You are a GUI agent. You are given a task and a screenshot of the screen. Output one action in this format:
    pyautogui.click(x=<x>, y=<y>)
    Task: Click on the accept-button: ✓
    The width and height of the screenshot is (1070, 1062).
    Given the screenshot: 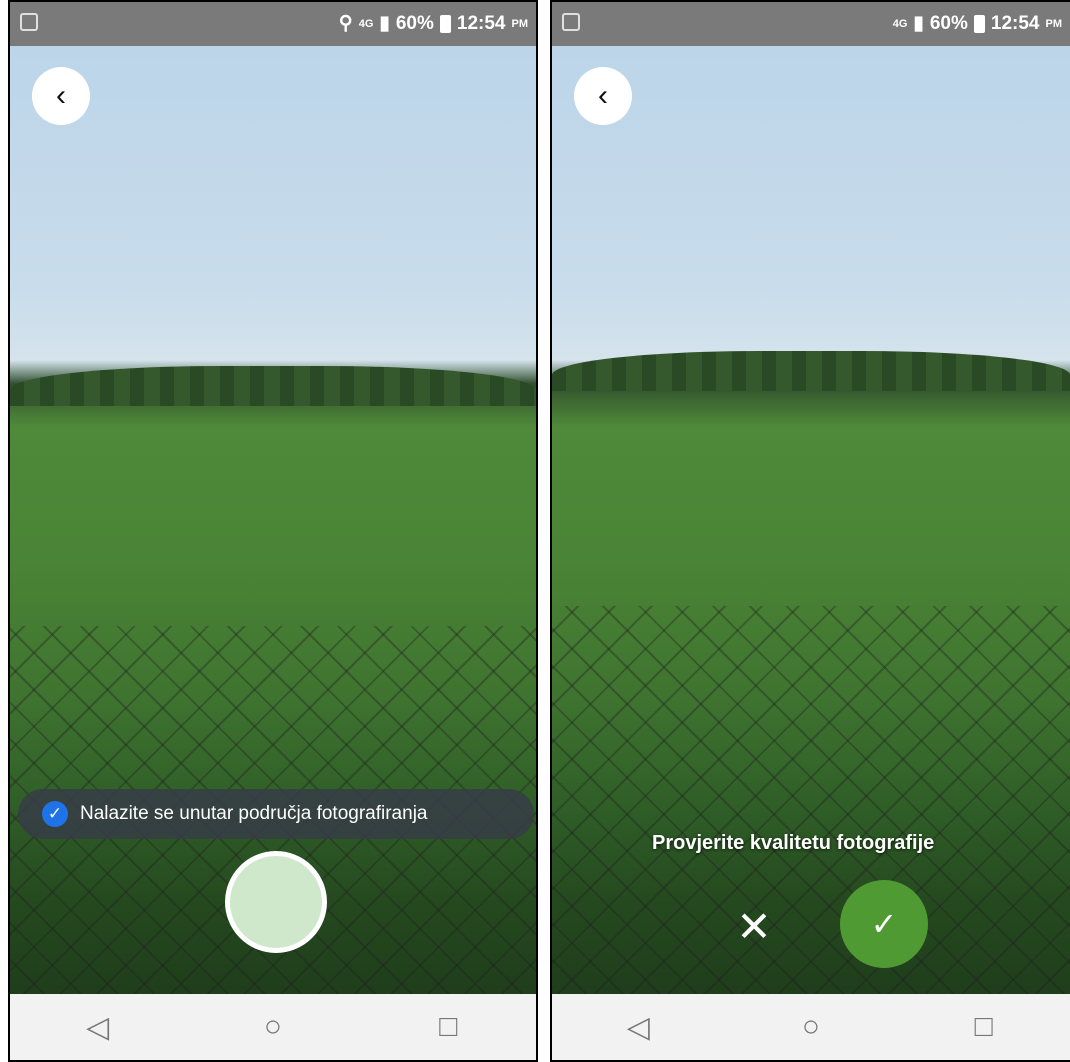 What is the action you would take?
    pyautogui.click(x=884, y=924)
    